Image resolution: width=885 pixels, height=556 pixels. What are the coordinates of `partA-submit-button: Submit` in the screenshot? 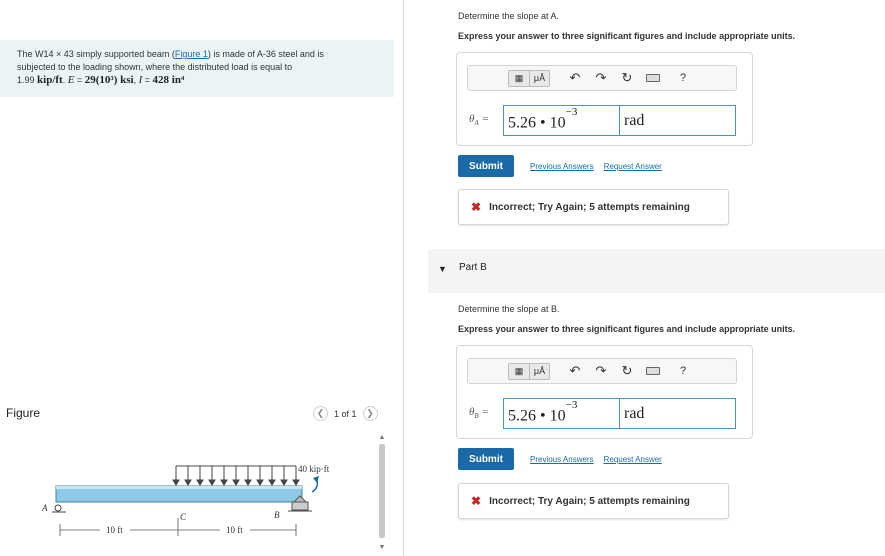 It's located at (486, 166).